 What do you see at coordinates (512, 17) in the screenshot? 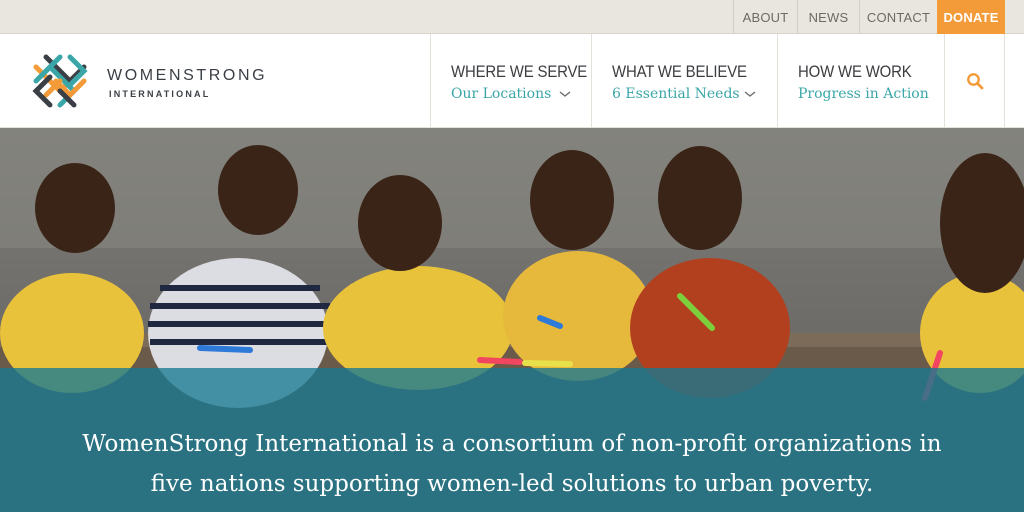
I see `utility-bar: ABOUT NEWS CONTACT DONATE` at bounding box center [512, 17].